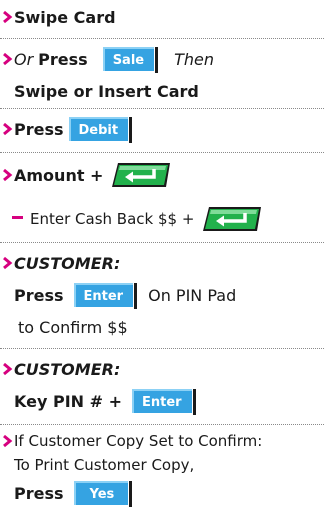  What do you see at coordinates (100, 130) in the screenshot?
I see `debit-key-button: Debit` at bounding box center [100, 130].